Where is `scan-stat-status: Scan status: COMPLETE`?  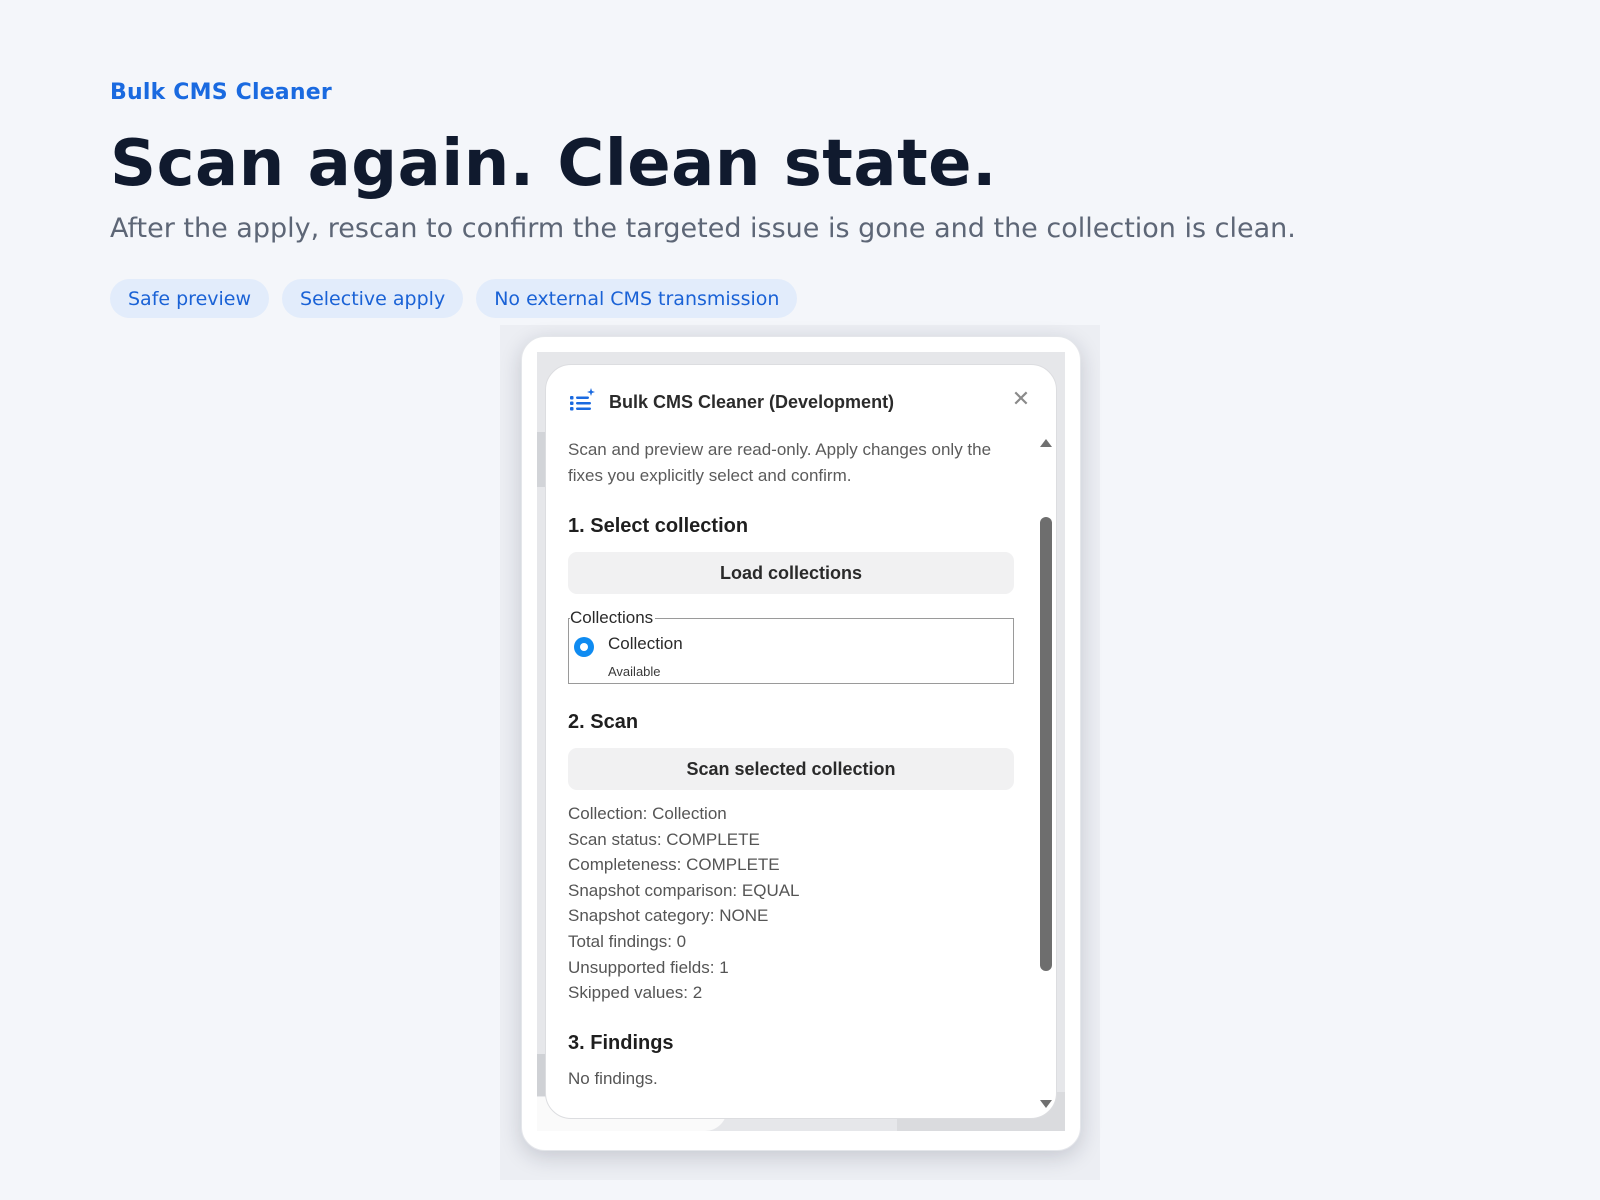 scan-stat-status: Scan status: COMPLETE is located at coordinates (664, 839).